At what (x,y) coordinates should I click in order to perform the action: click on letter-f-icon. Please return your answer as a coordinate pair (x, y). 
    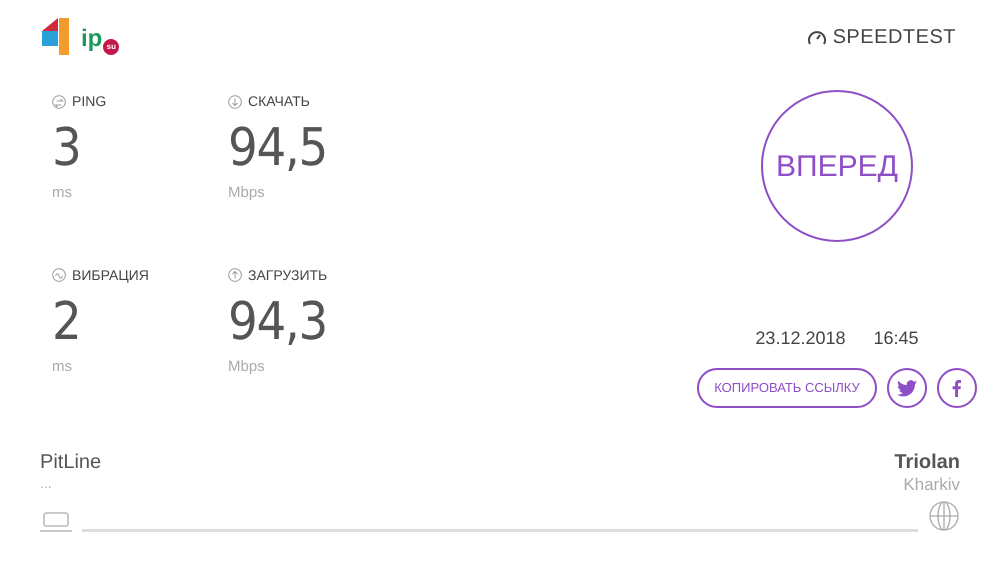
    Looking at the image, I should click on (957, 388).